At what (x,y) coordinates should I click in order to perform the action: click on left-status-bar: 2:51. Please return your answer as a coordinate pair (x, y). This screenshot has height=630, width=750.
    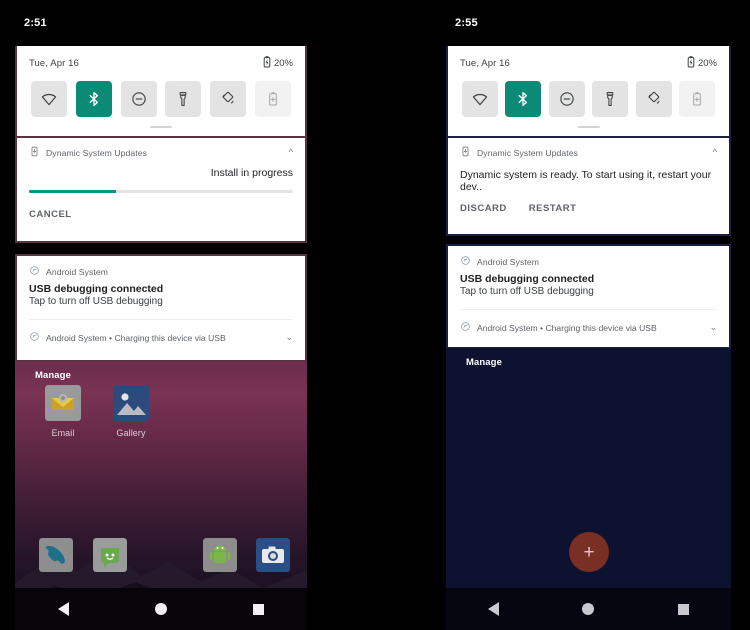
    Looking at the image, I should click on (161, 23).